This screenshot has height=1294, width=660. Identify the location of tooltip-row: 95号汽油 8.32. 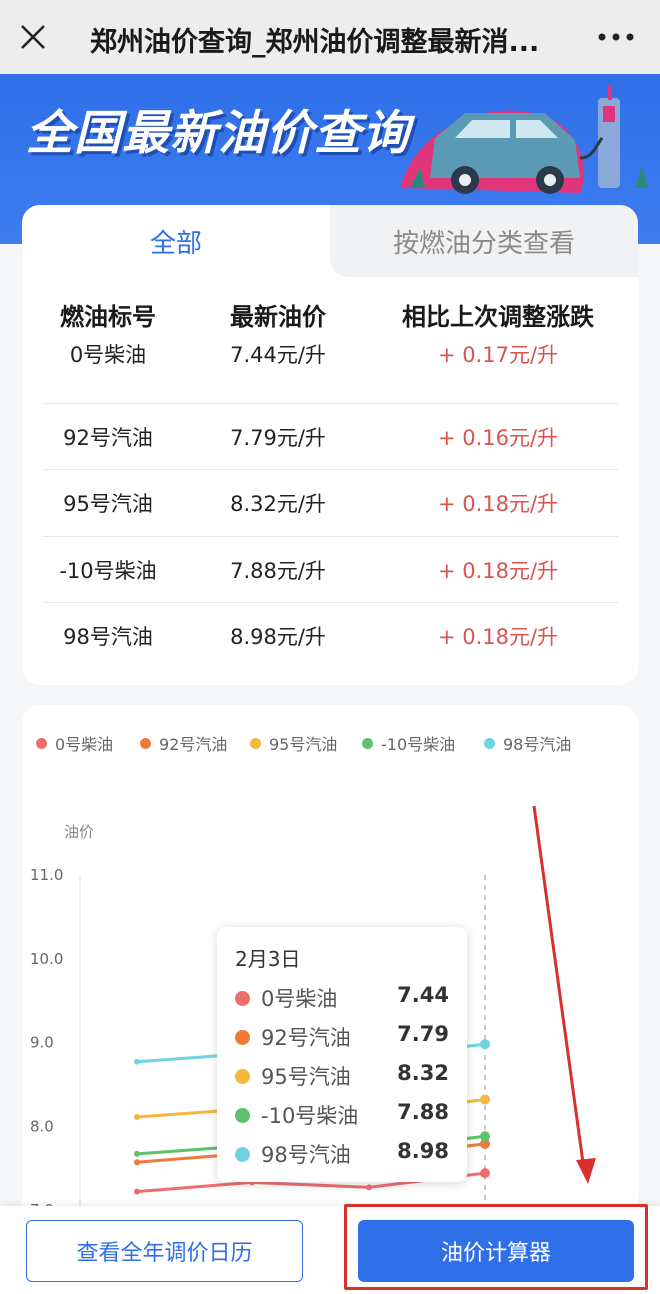
(344, 1076).